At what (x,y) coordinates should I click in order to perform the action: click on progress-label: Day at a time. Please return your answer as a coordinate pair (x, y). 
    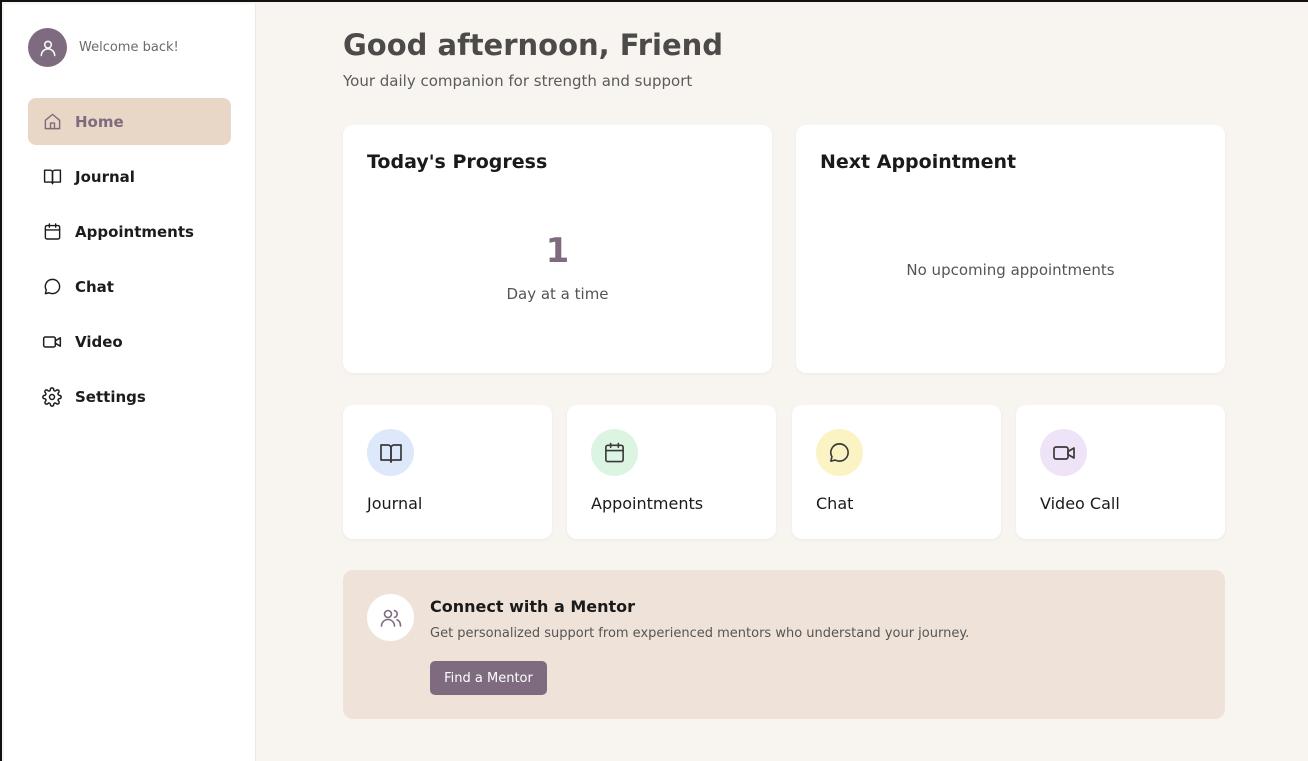
    Looking at the image, I should click on (557, 294).